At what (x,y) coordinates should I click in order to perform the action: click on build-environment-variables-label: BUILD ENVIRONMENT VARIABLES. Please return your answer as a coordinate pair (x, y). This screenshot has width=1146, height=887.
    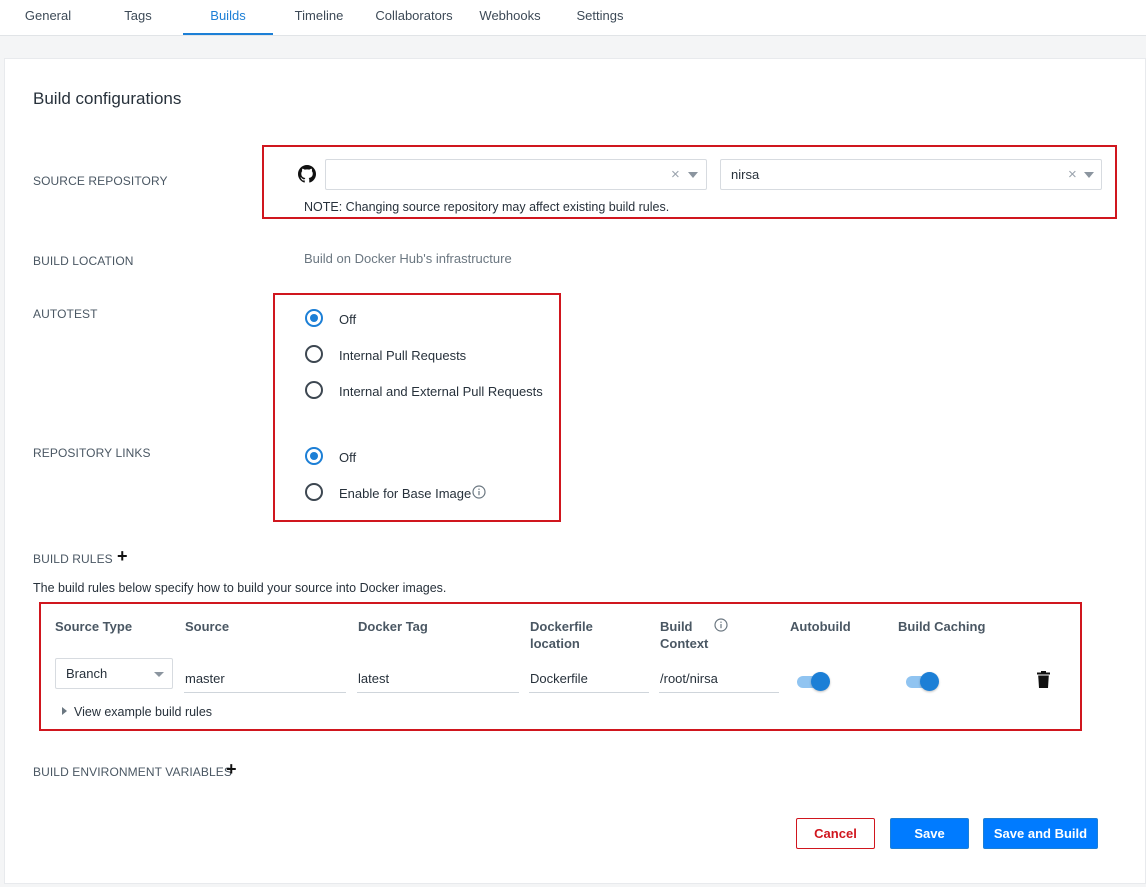
    Looking at the image, I should click on (132, 772).